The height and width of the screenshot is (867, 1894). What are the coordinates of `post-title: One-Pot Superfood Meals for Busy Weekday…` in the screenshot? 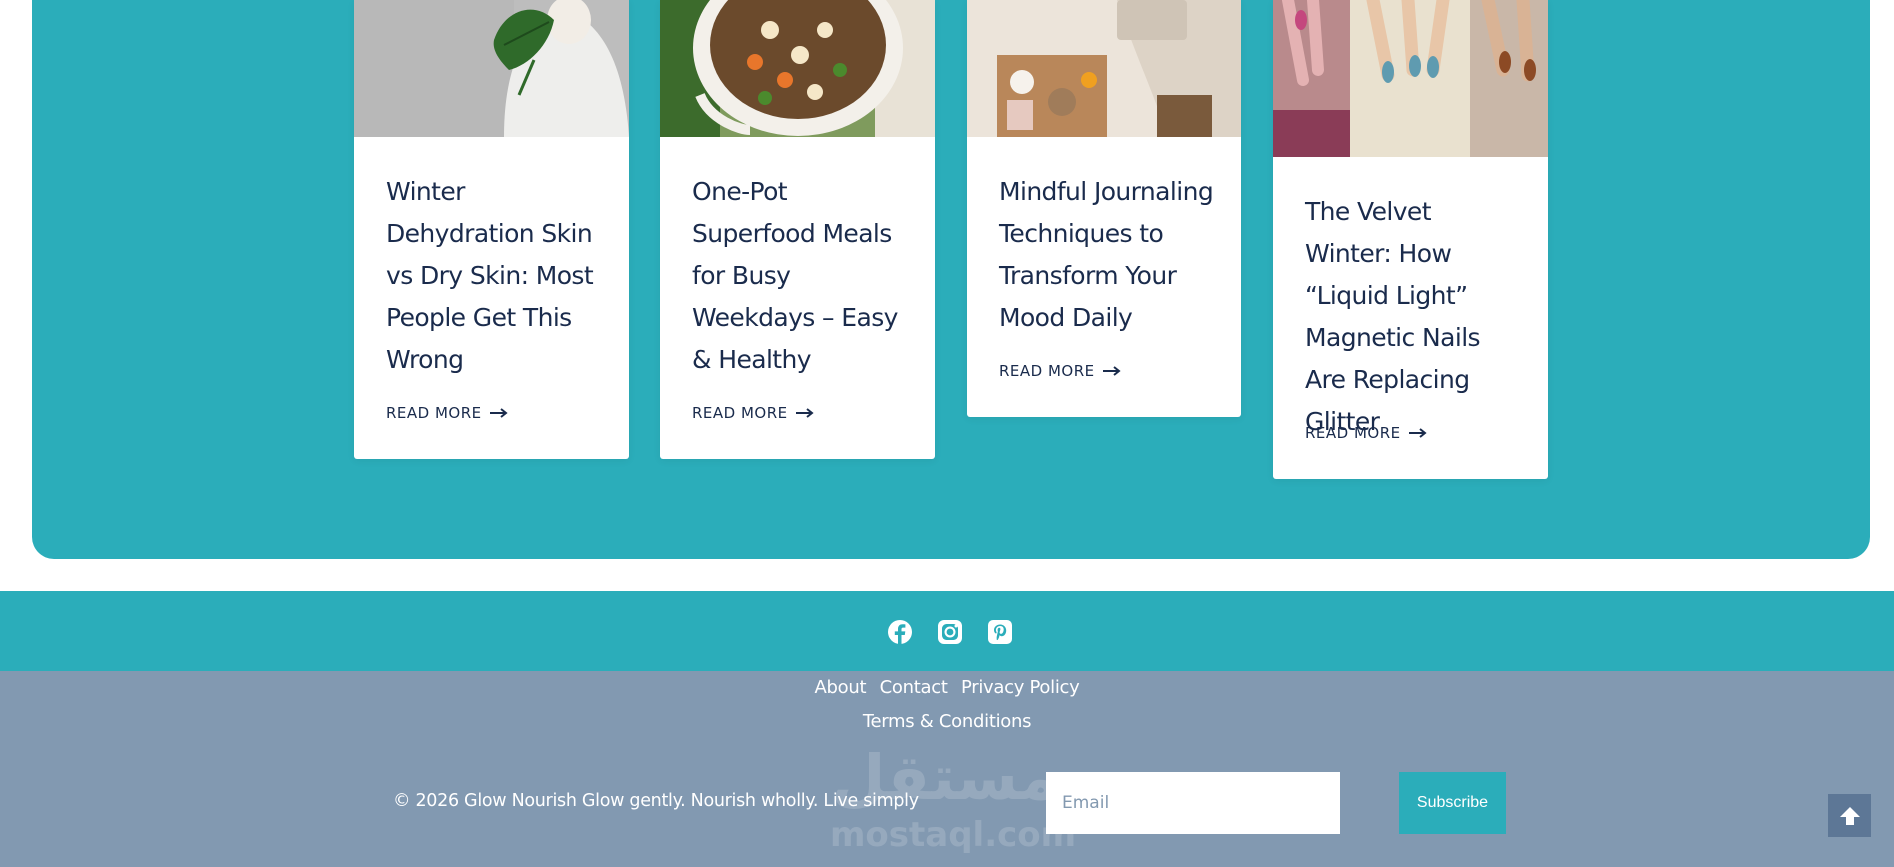 It's located at (801, 276).